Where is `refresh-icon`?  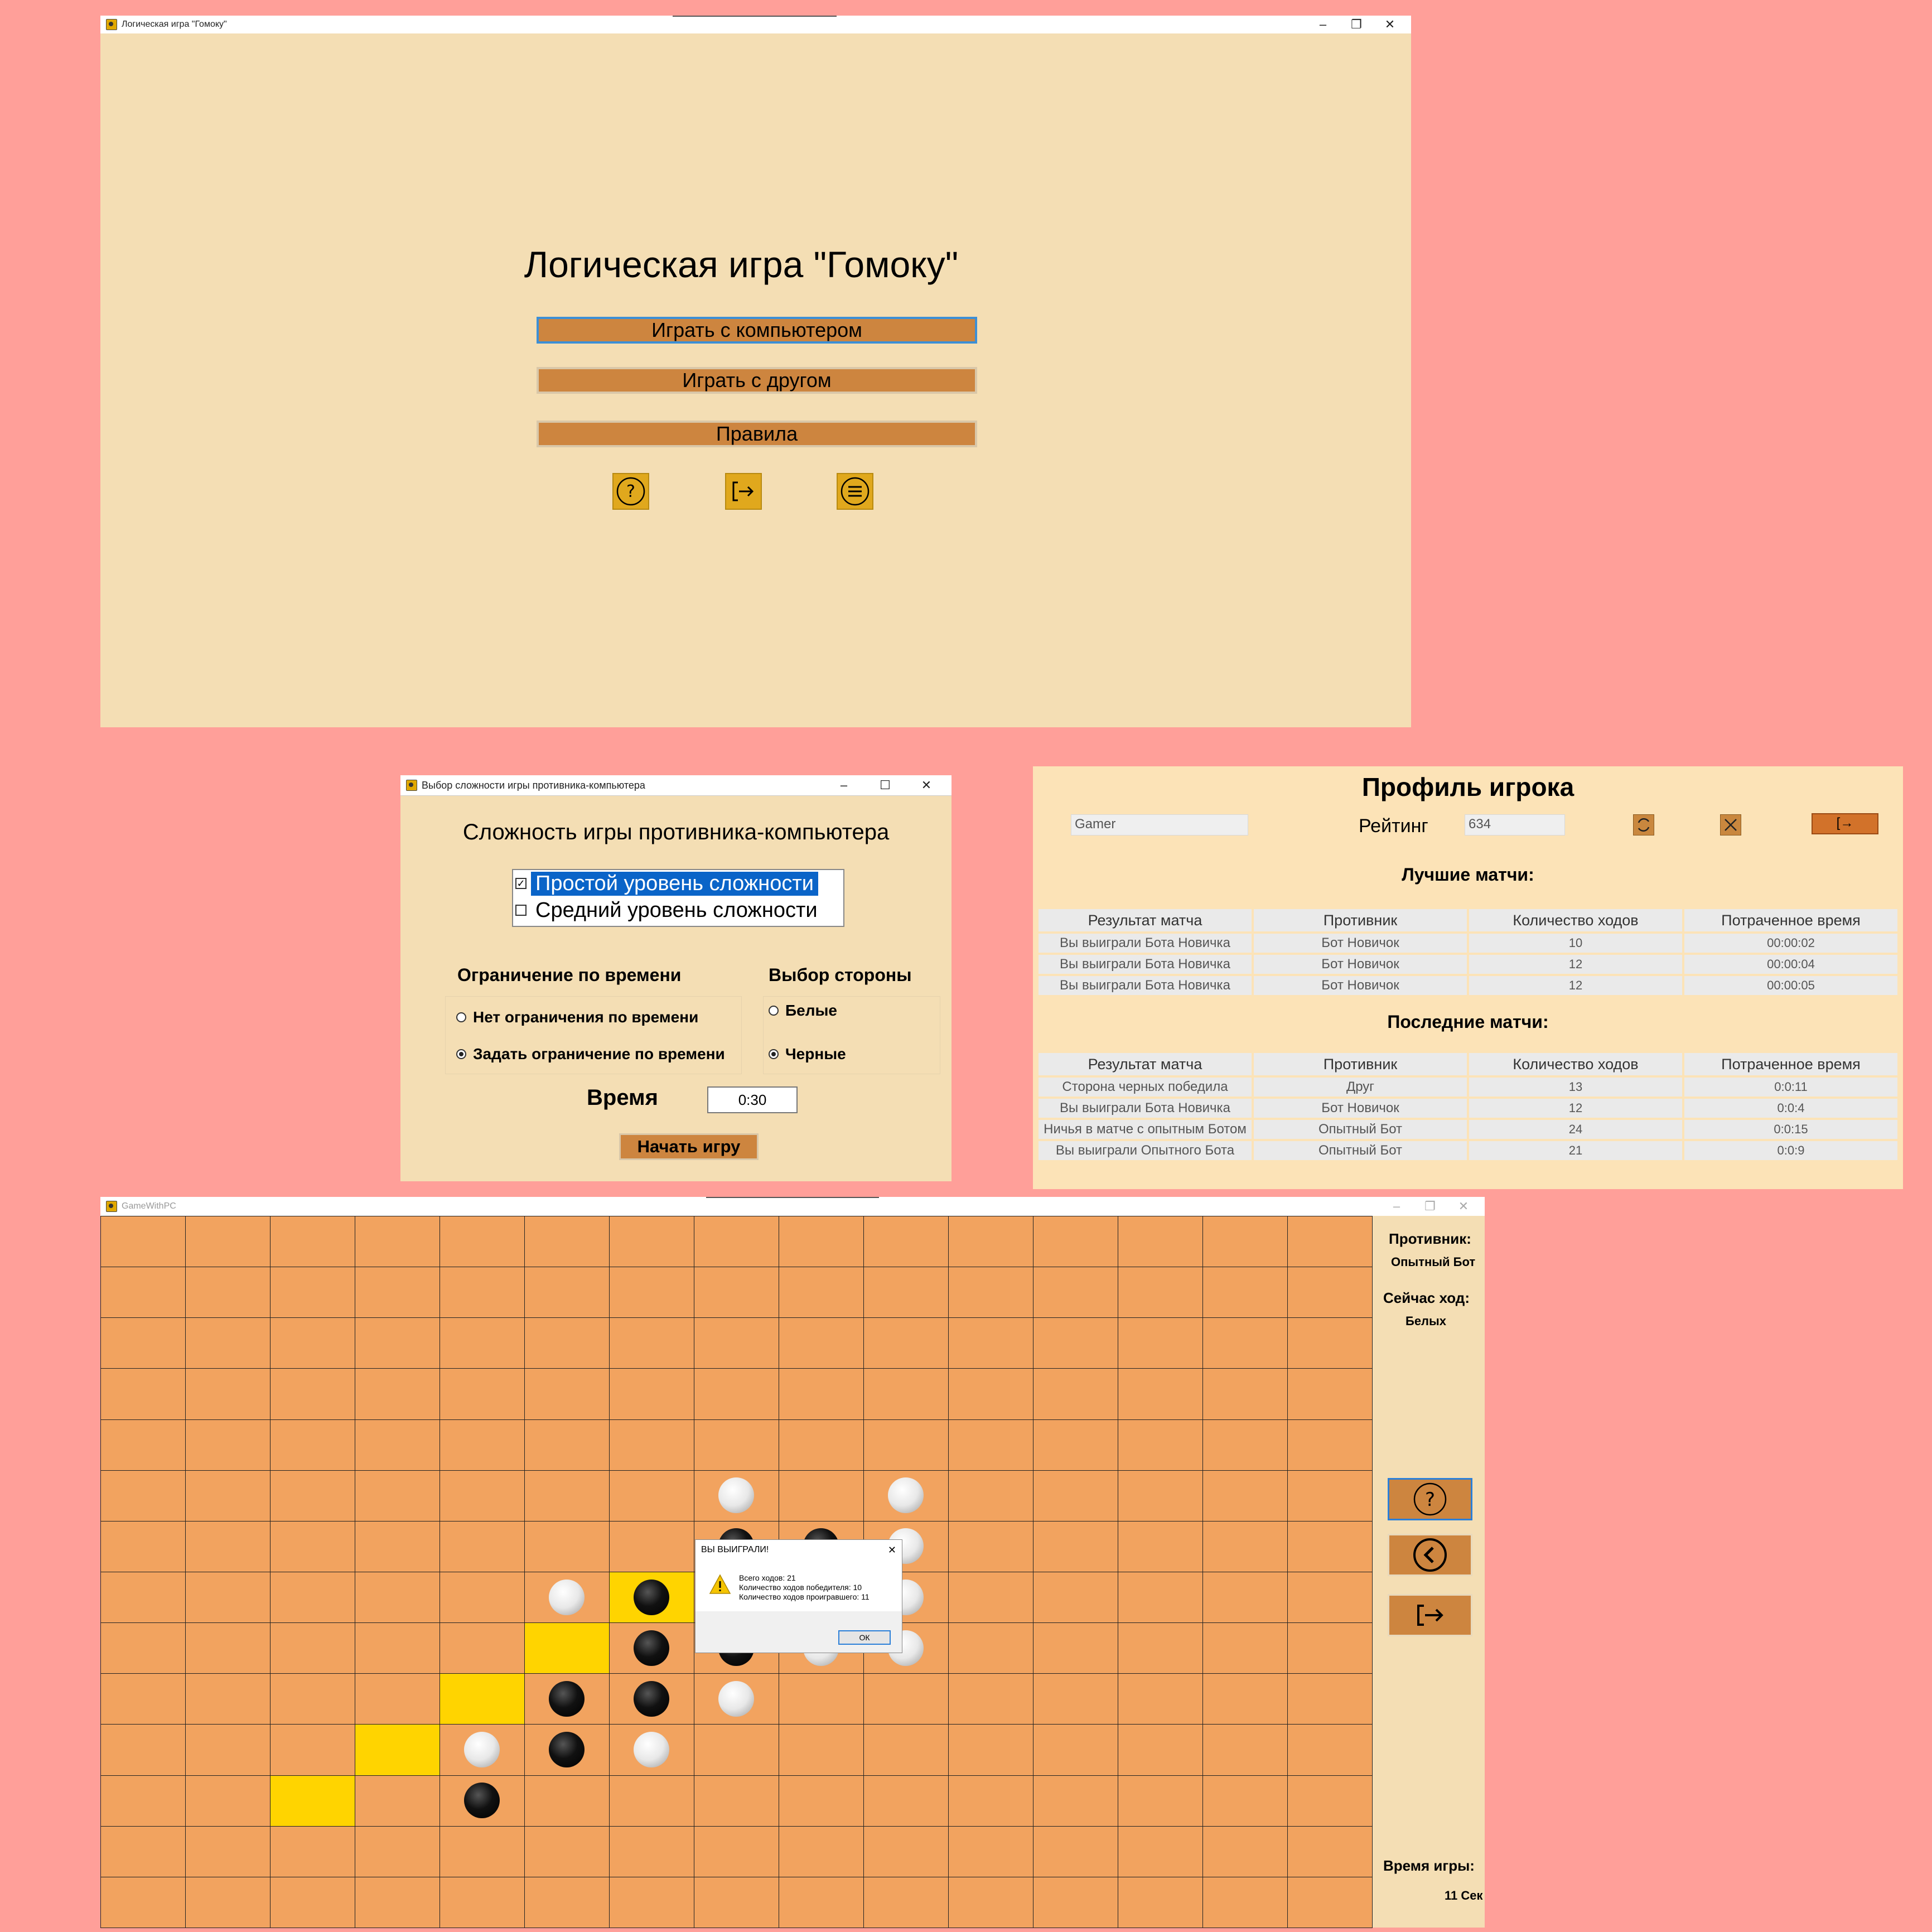 refresh-icon is located at coordinates (1643, 824).